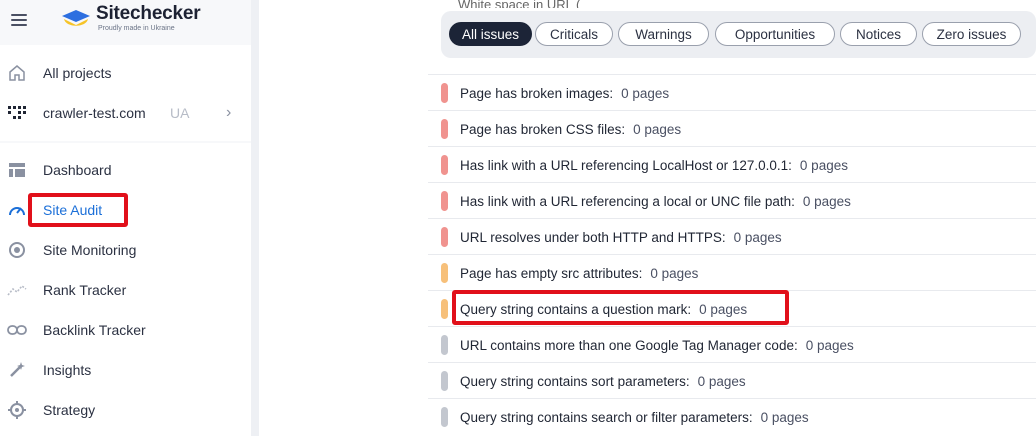 The height and width of the screenshot is (436, 1036). I want to click on project-name: crawler-test.com, so click(94, 113).